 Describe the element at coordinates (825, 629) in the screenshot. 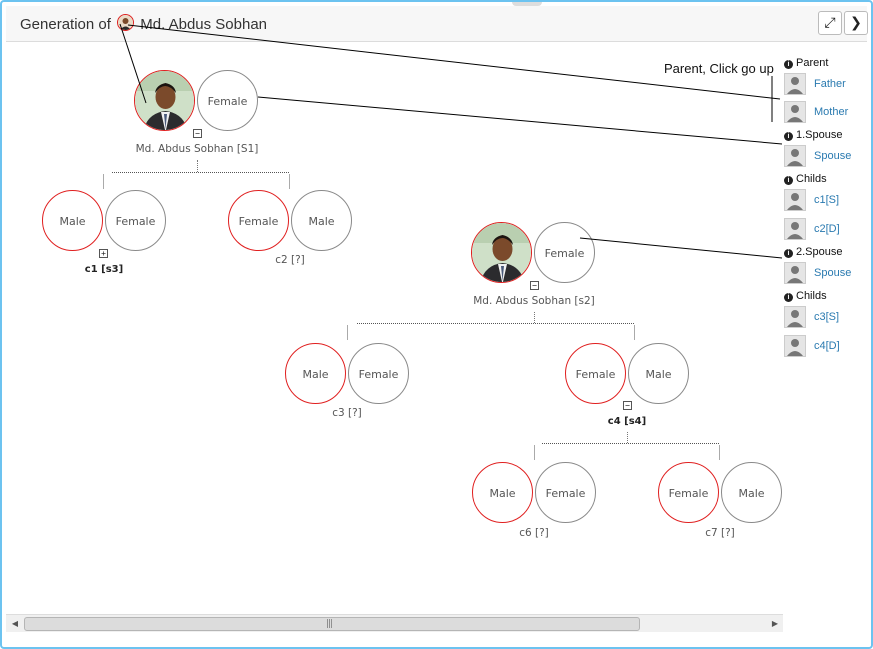

I see `scroll-corner` at that location.